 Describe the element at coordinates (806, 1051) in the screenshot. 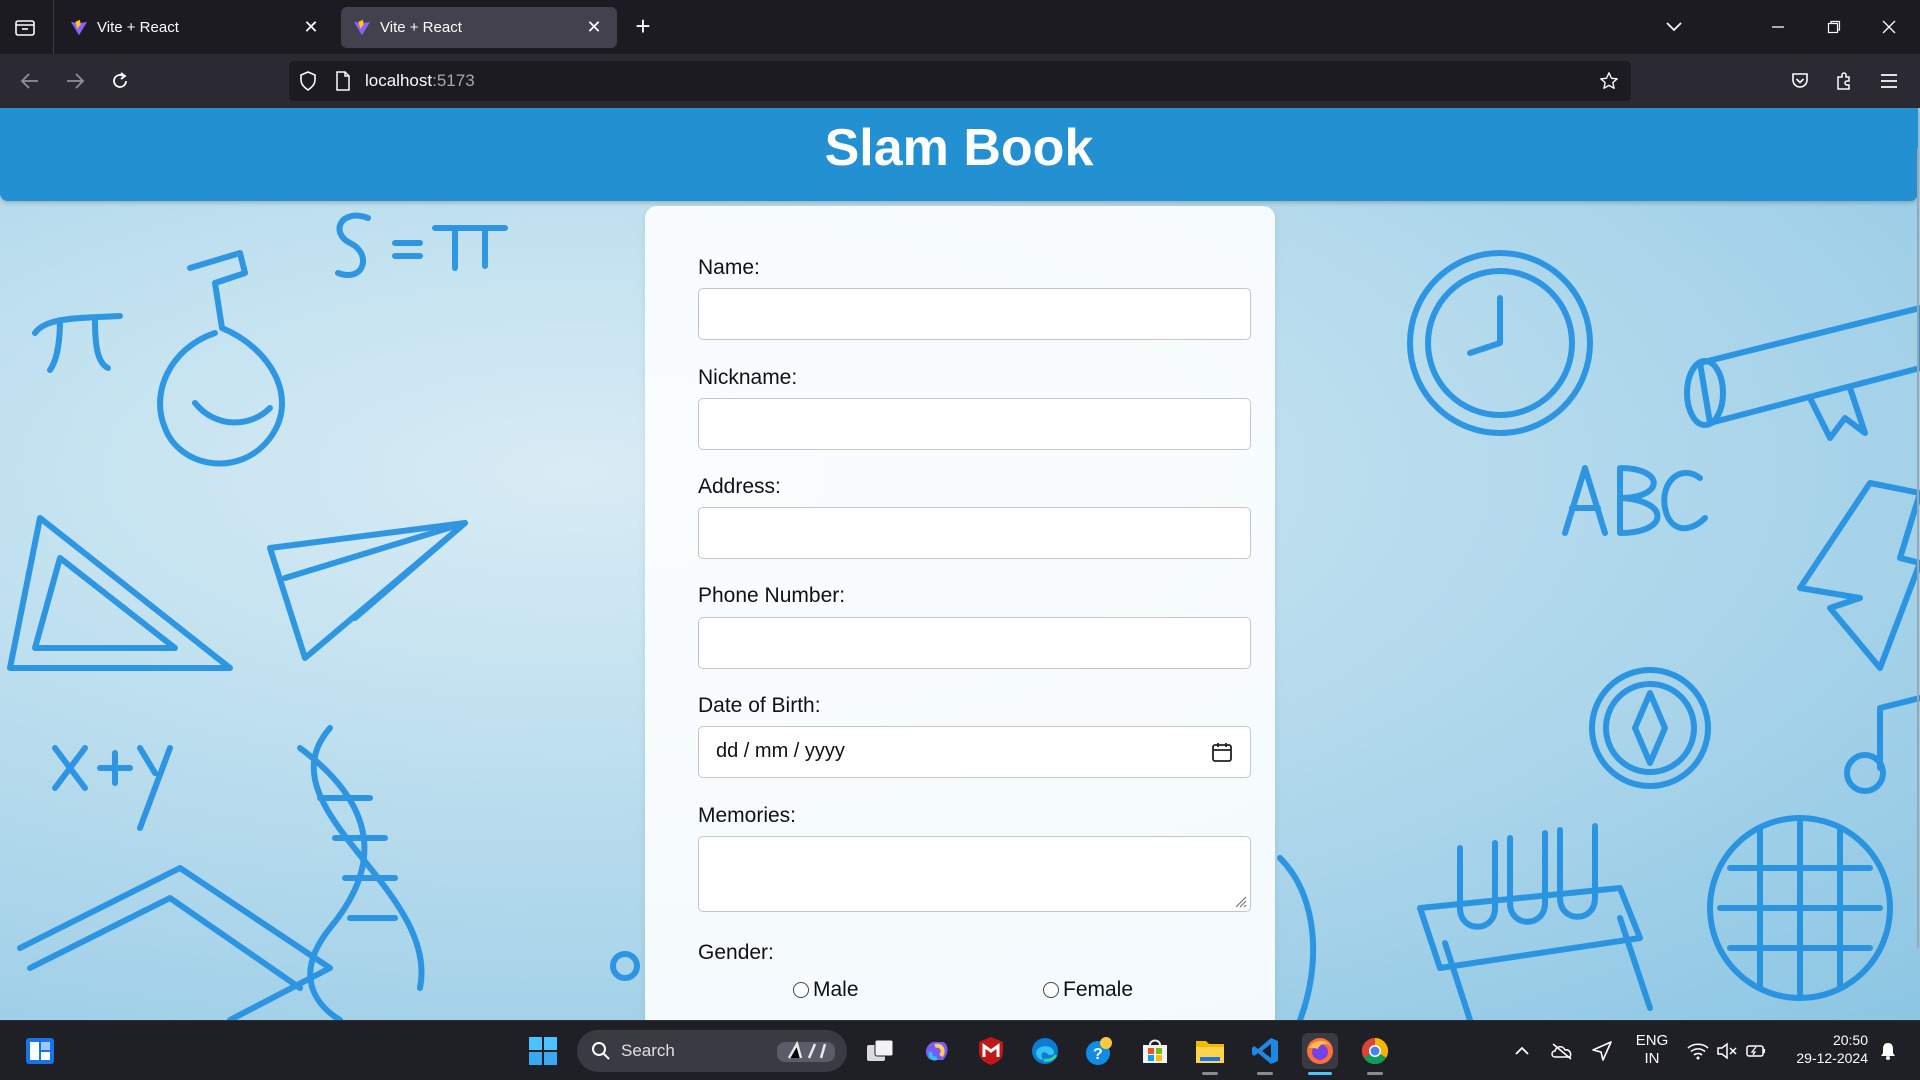

I see `search-highlight-icon` at that location.